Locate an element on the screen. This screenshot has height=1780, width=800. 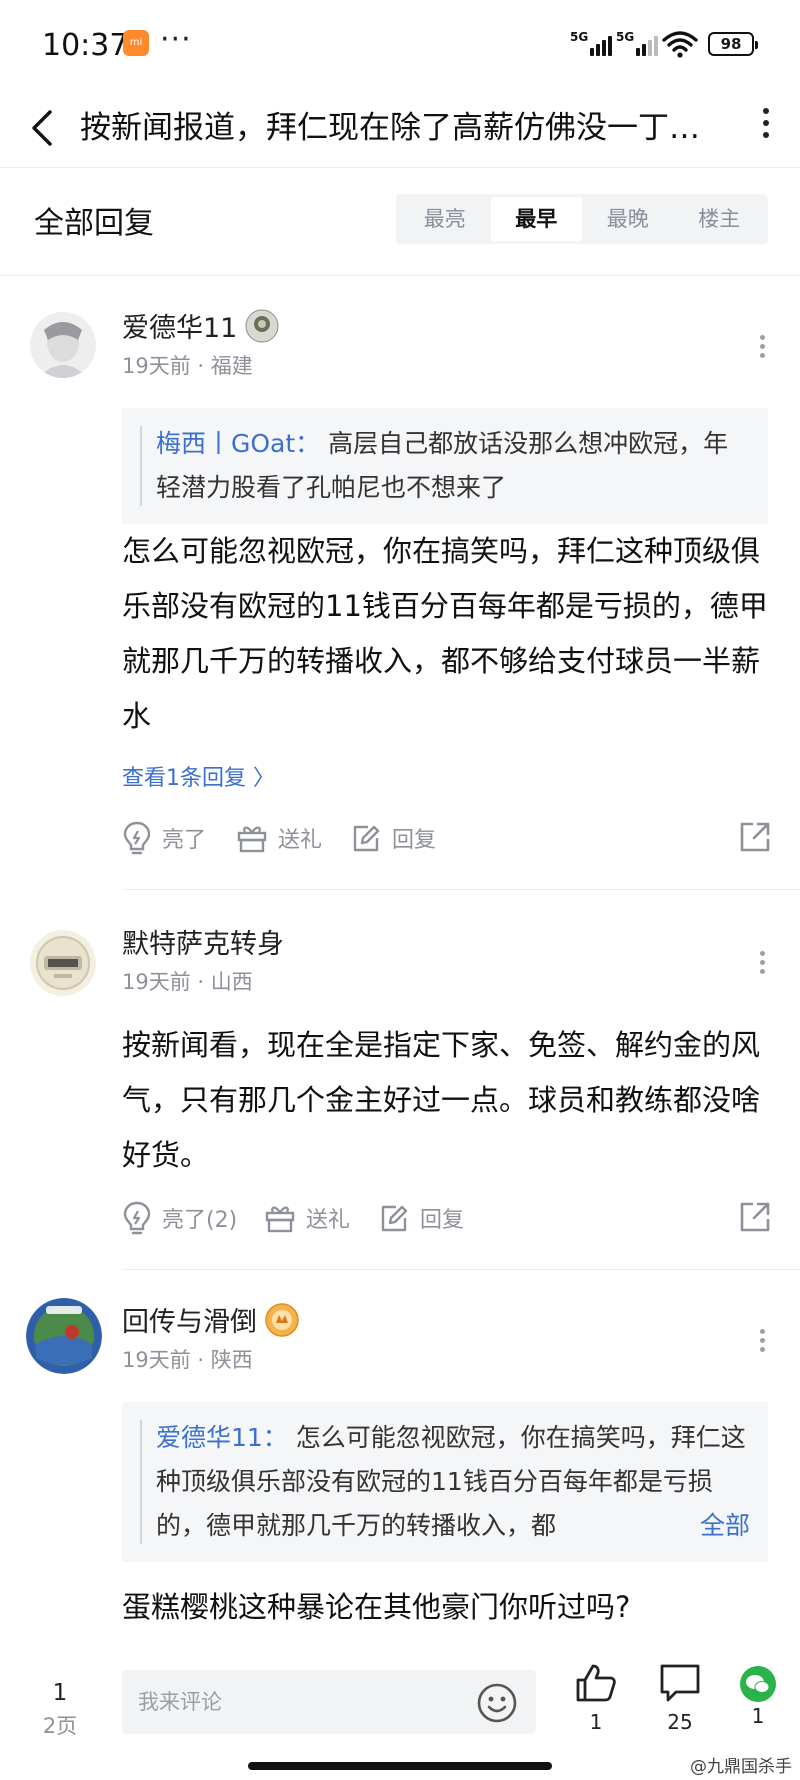
username: 回传与滑倒 is located at coordinates (210, 1319).